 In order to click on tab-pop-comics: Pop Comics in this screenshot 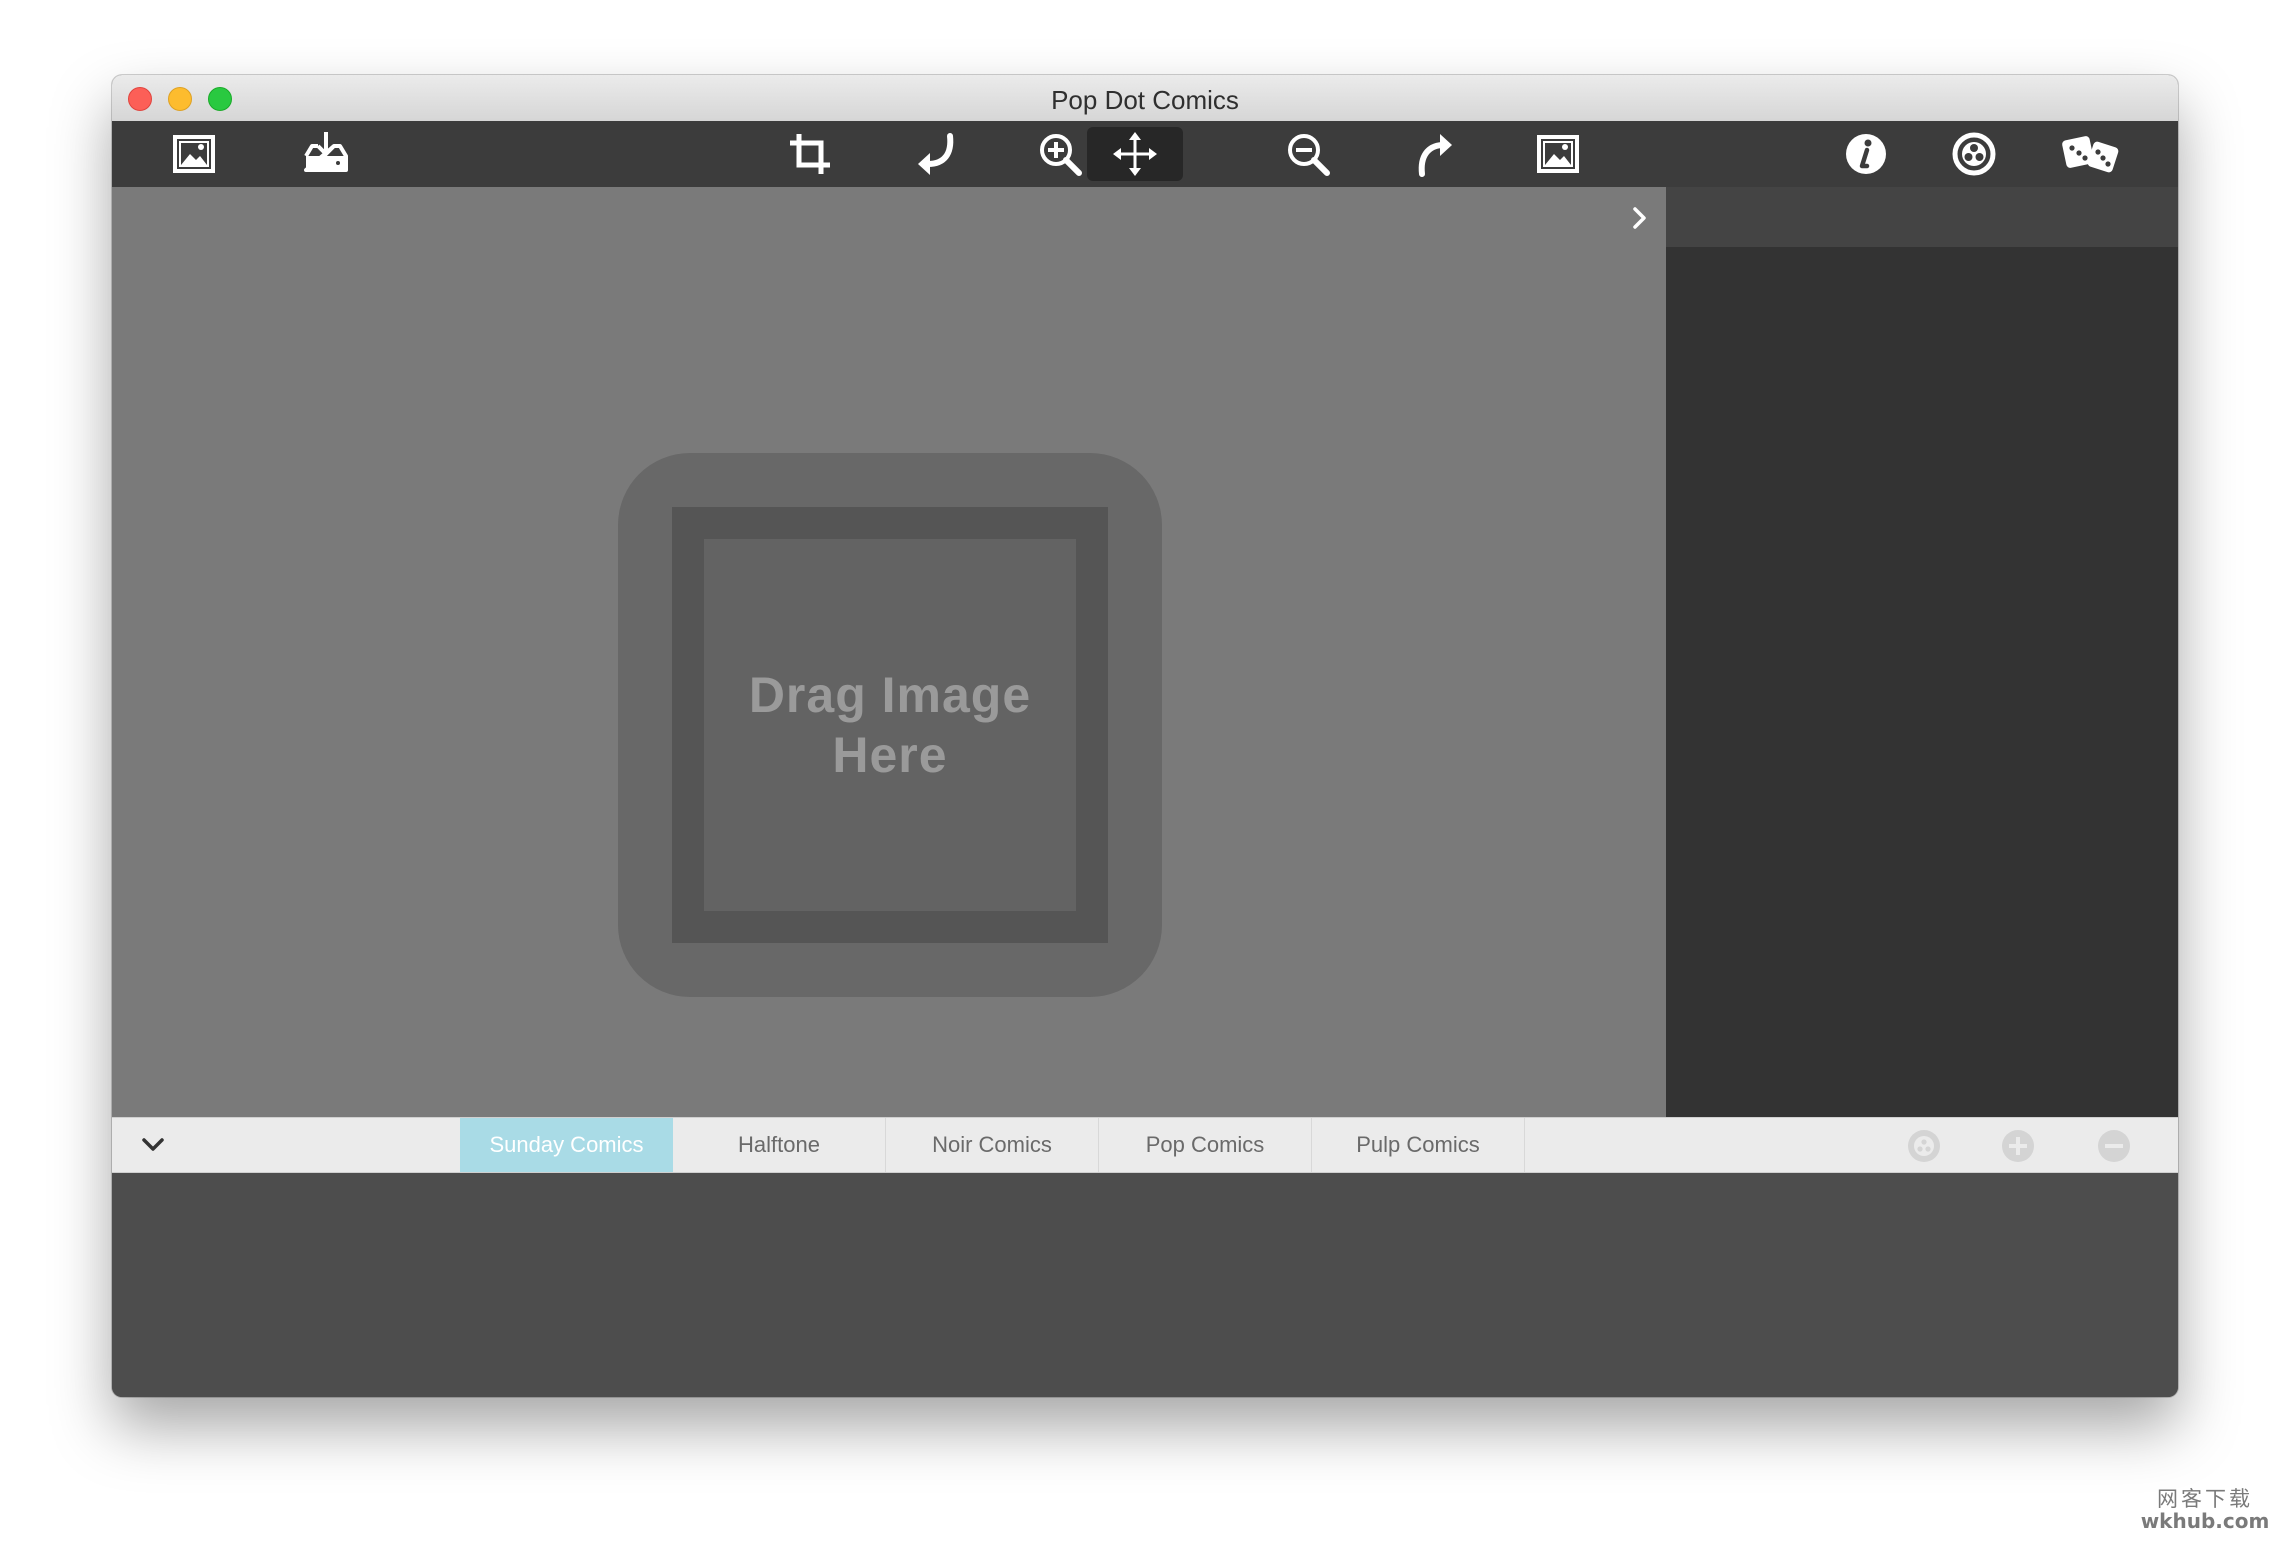, I will do `click(1205, 1145)`.